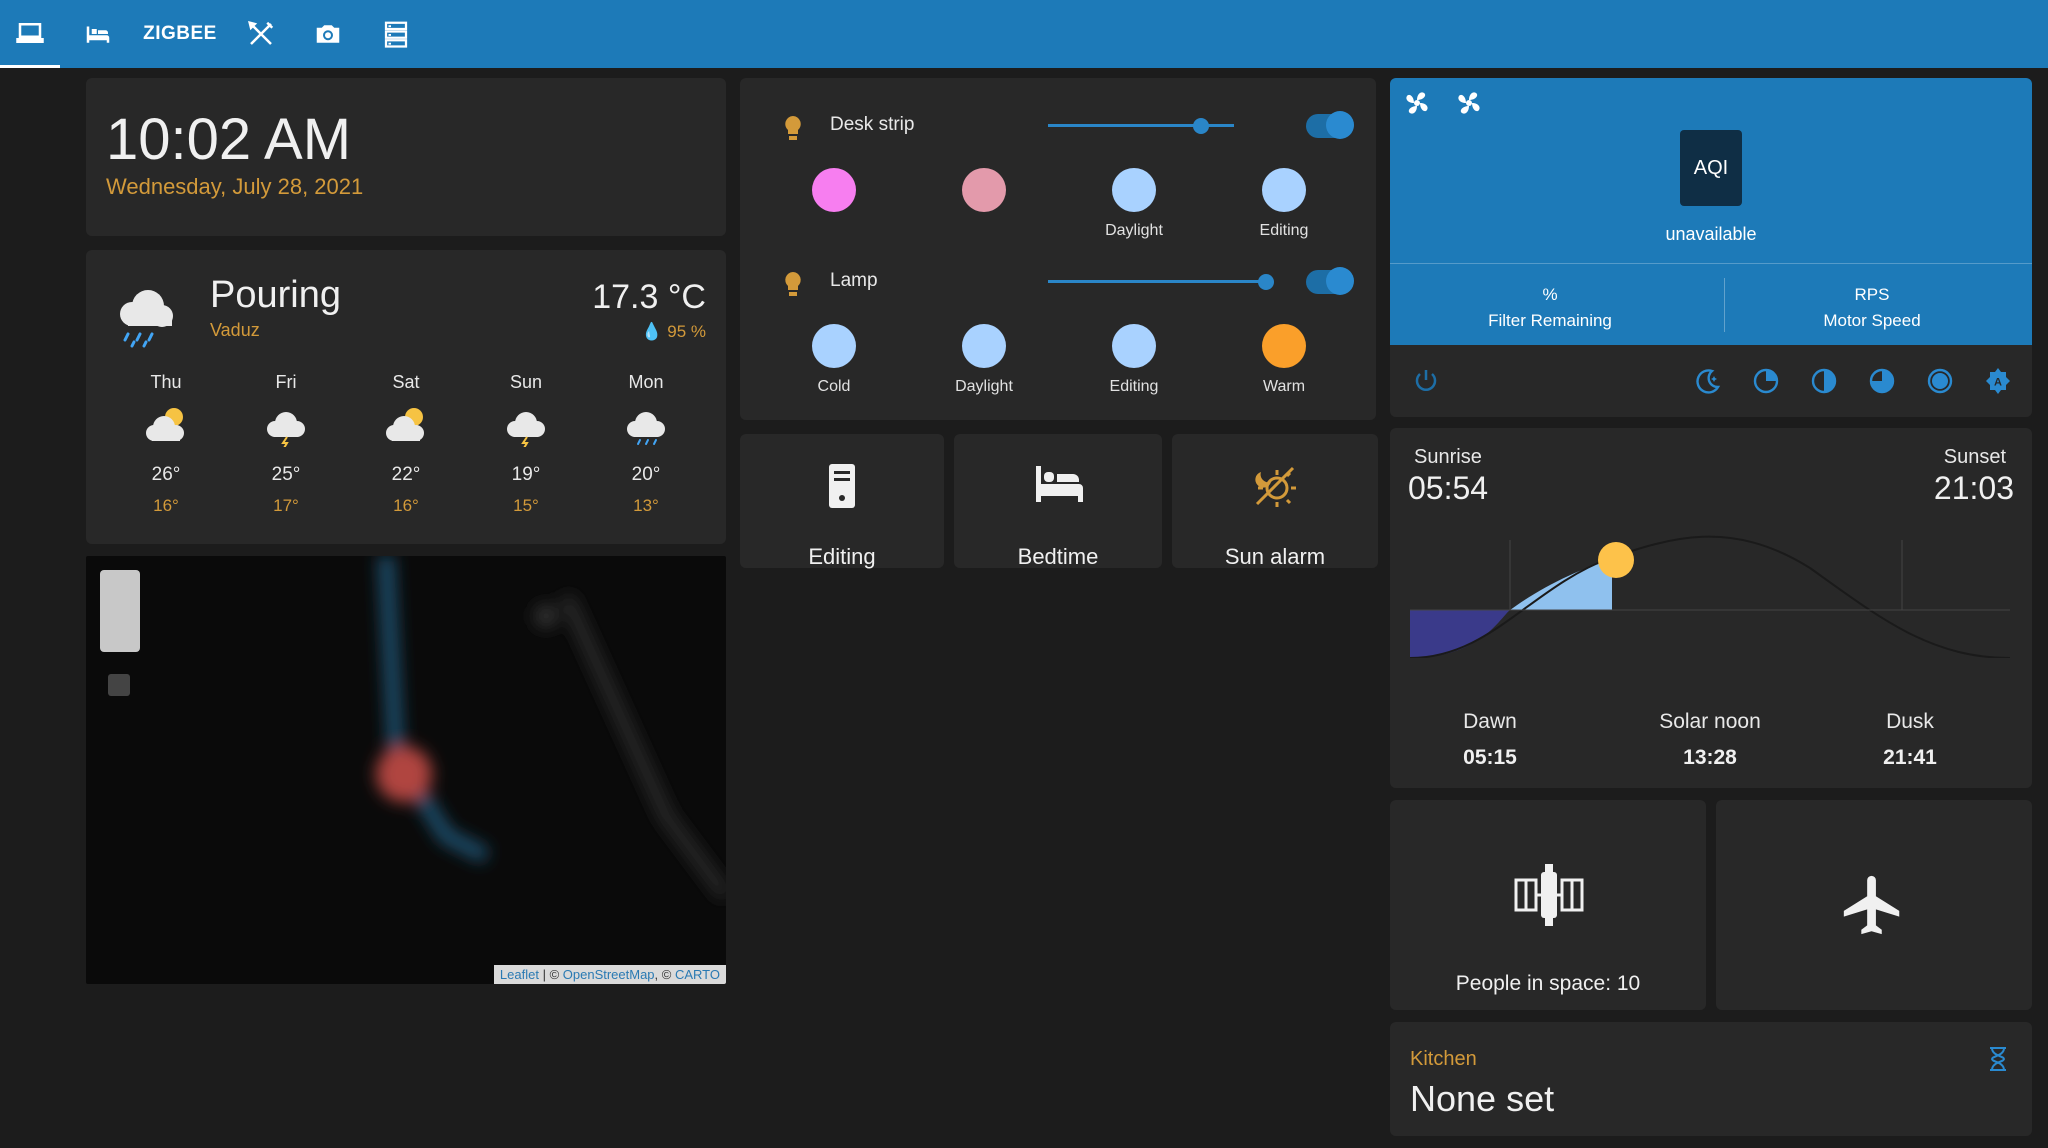 Image resolution: width=2048 pixels, height=1148 pixels. Describe the element at coordinates (1549, 895) in the screenshot. I see `satellite-icon` at that location.